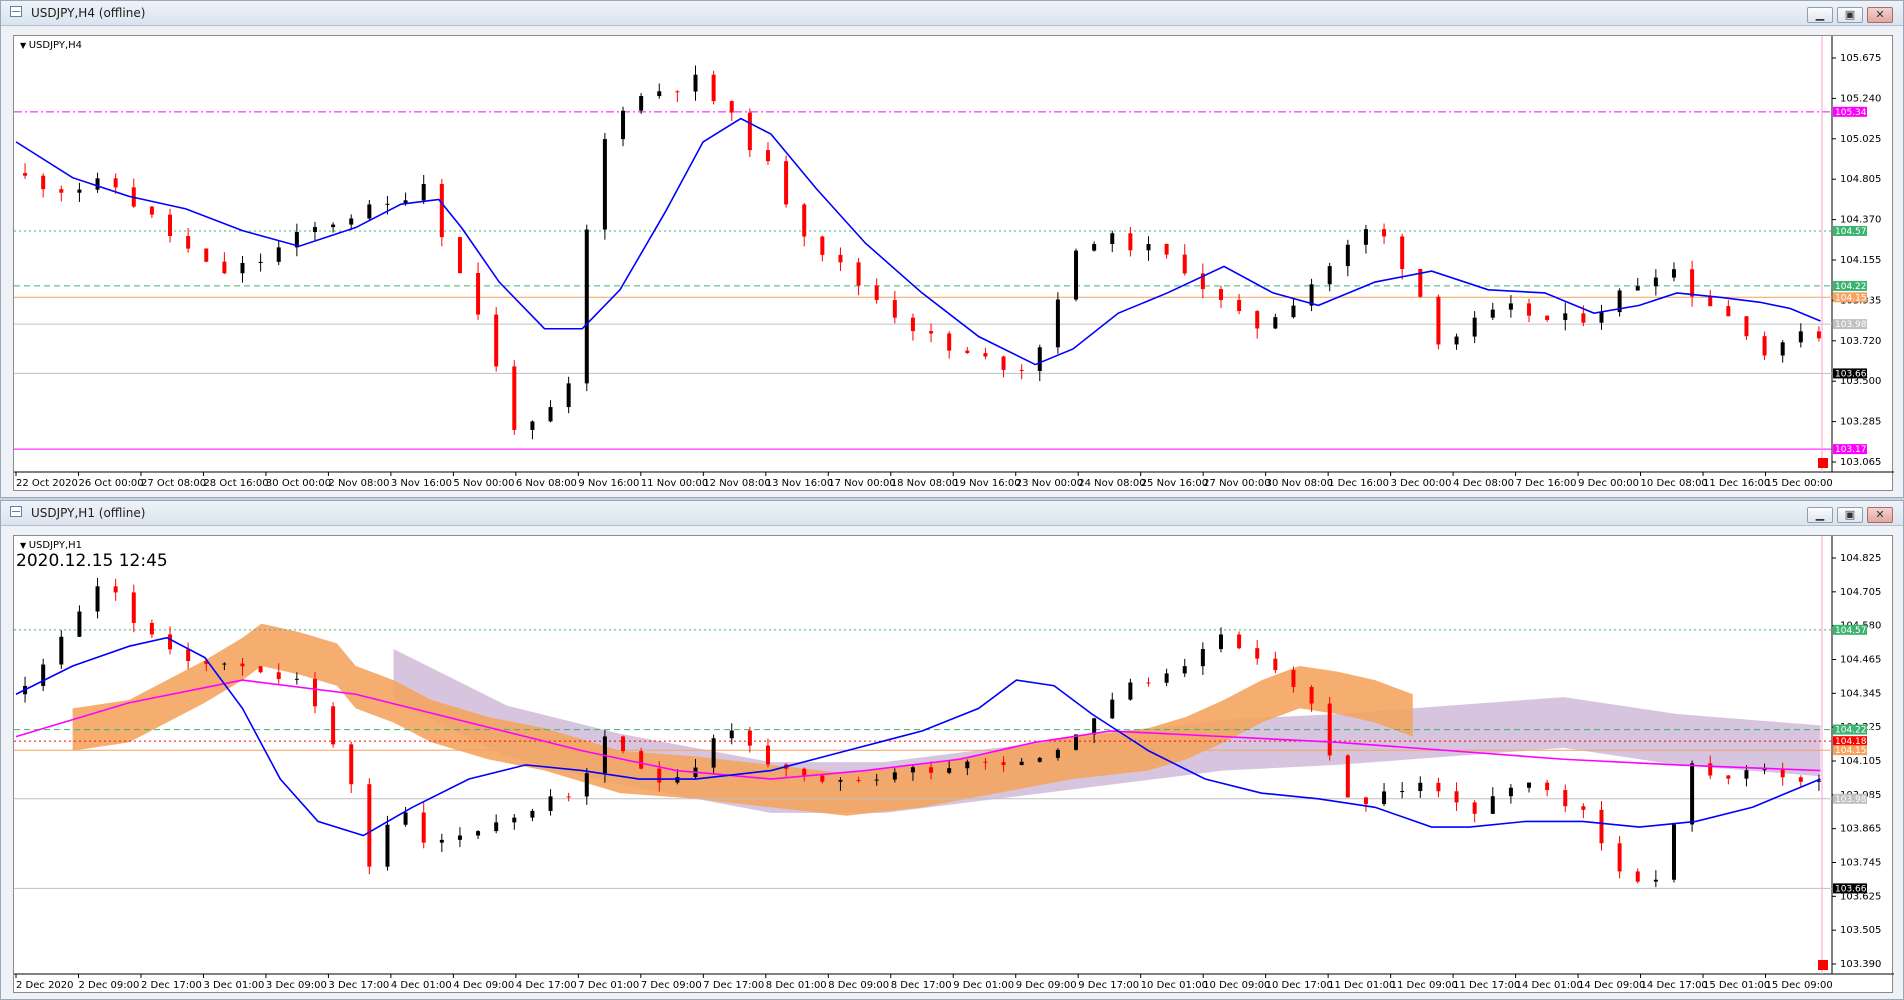 This screenshot has height=1000, width=1904. I want to click on x-tick-label: 4 Dec 17:00, so click(546, 985).